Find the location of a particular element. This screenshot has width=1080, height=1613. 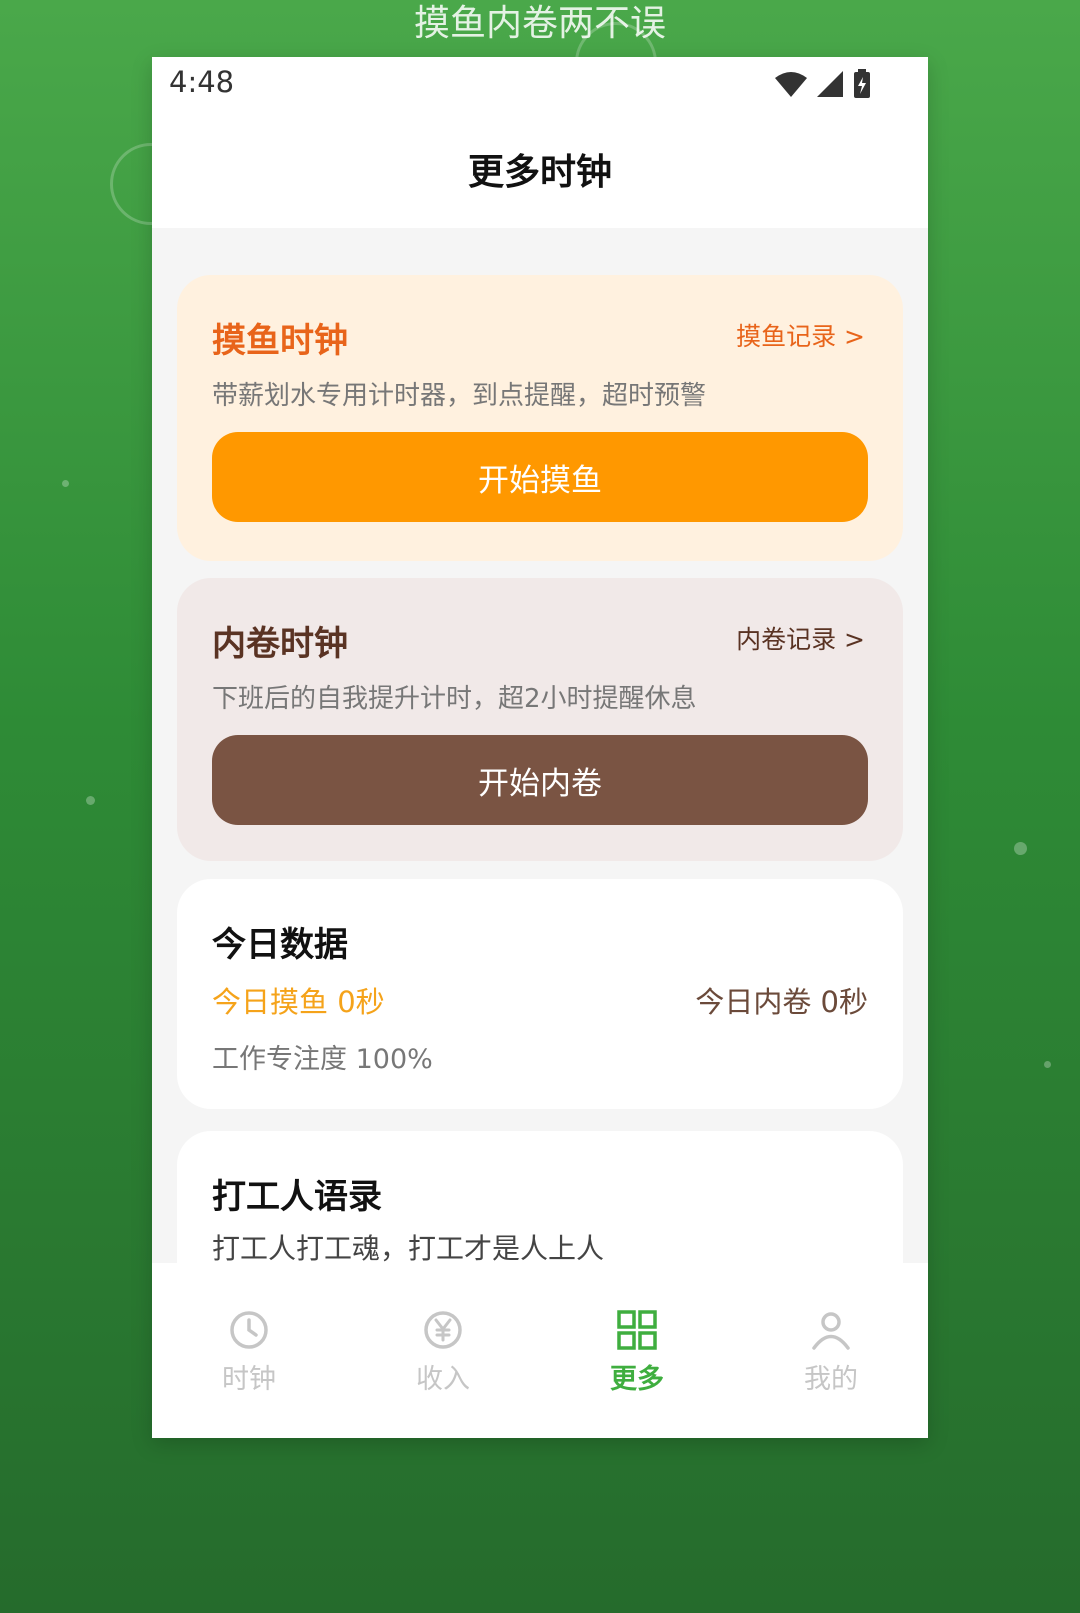

tab-clock: 时钟 is located at coordinates (249, 1350).